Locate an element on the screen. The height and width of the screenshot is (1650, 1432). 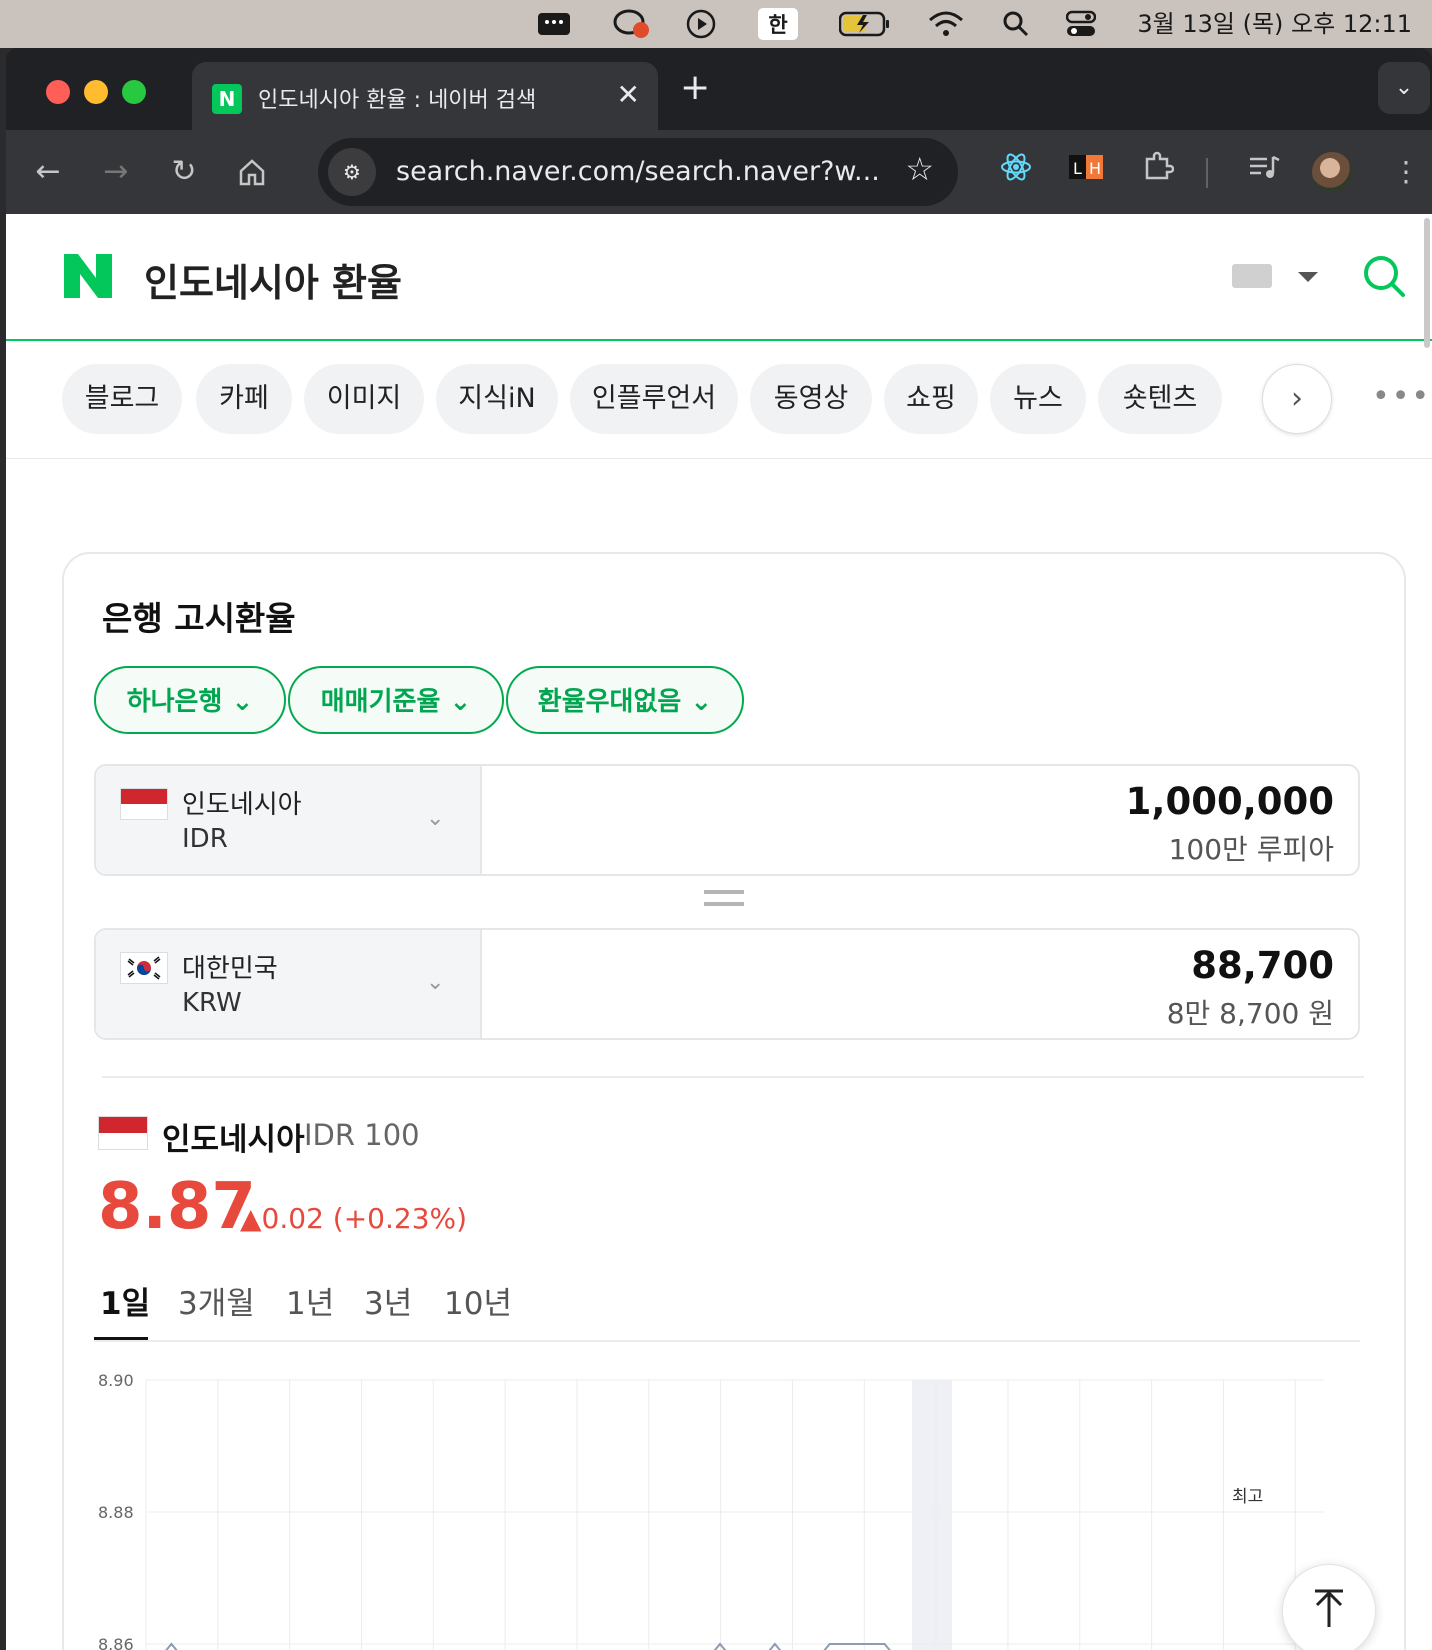
tab-cafe: 카페 is located at coordinates (244, 399).